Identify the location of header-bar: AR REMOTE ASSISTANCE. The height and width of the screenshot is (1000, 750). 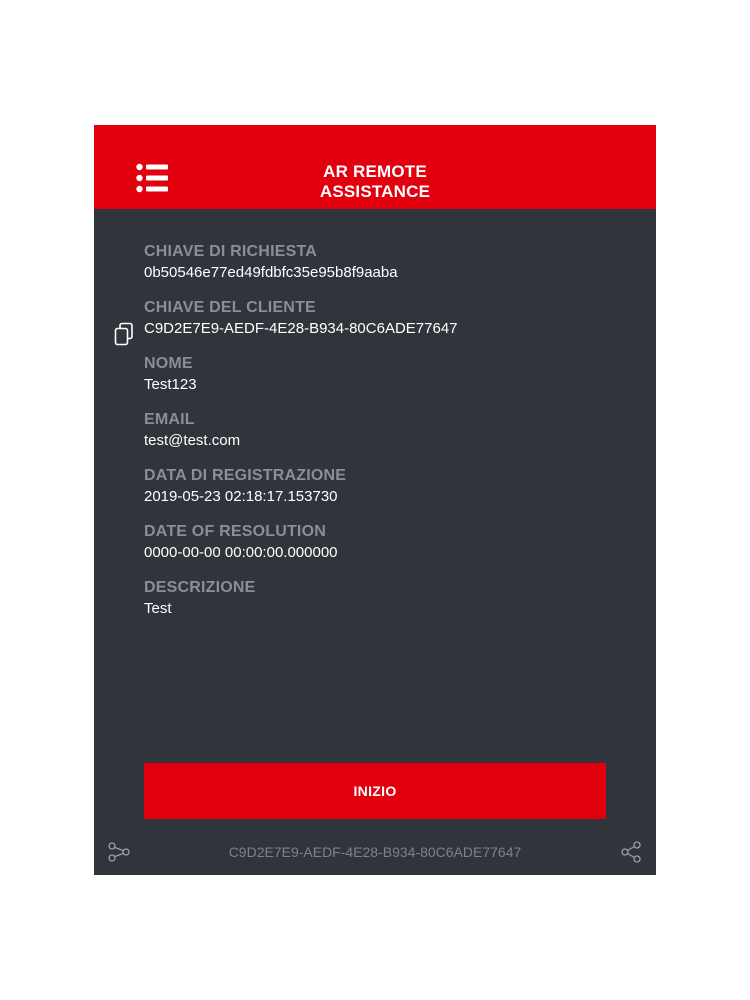
(375, 167).